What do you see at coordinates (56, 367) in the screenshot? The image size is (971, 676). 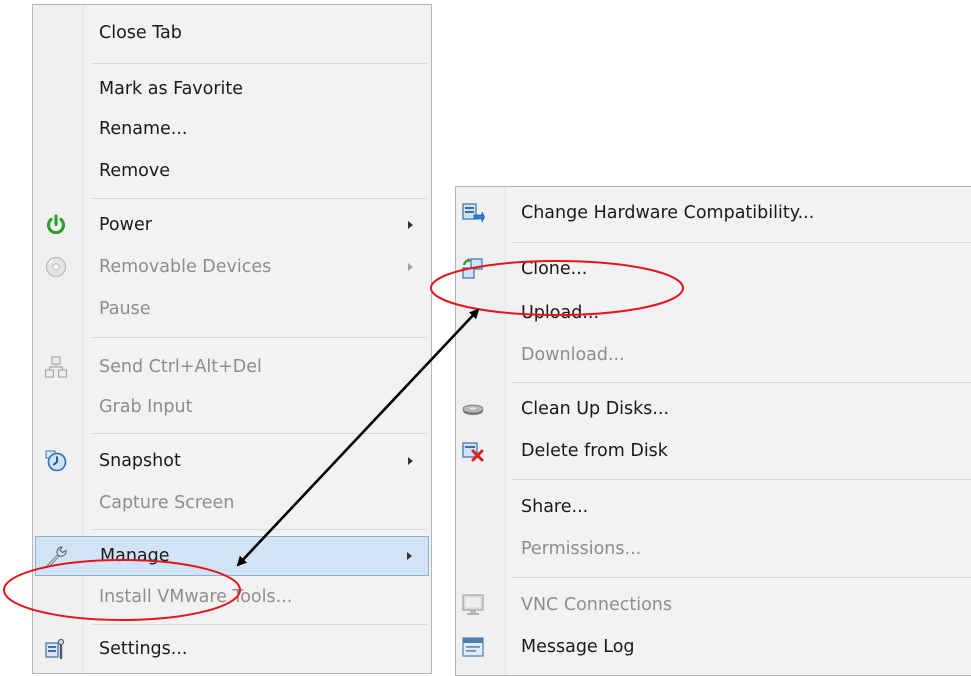 I see `keyboard-network-icon` at bounding box center [56, 367].